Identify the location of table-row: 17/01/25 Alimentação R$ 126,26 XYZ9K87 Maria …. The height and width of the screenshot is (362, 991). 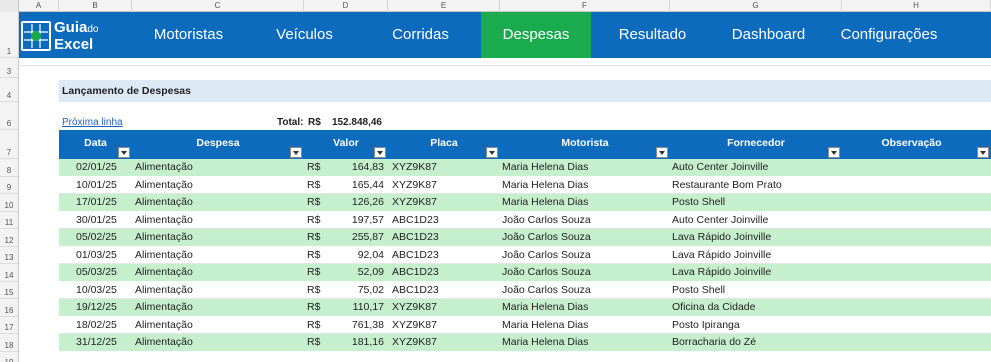
(525, 203).